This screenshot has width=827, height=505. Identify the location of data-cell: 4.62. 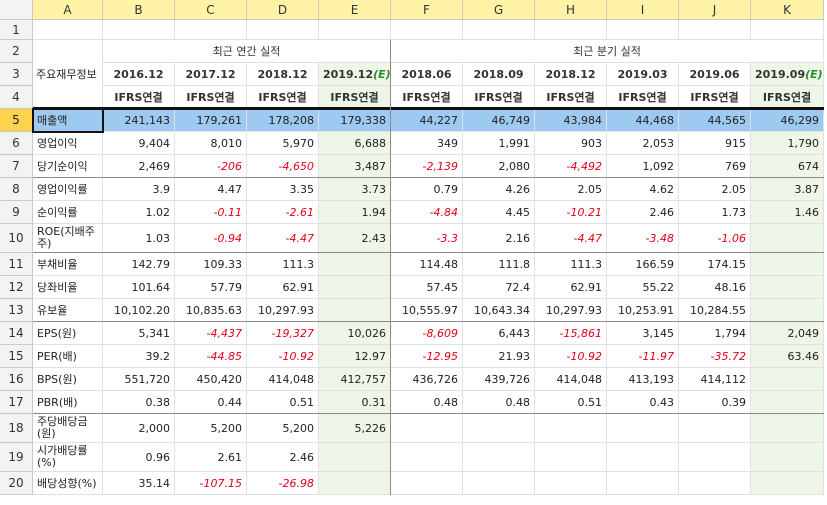
(643, 189).